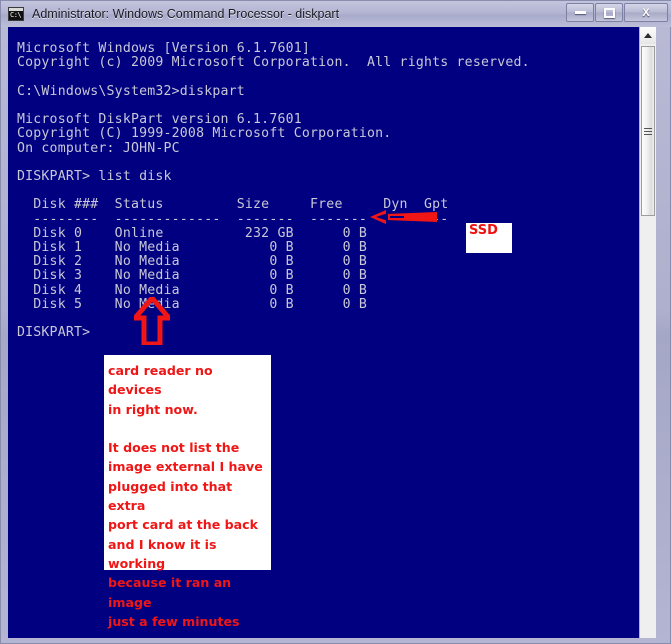  I want to click on vertical-scrollbar, so click(647, 332).